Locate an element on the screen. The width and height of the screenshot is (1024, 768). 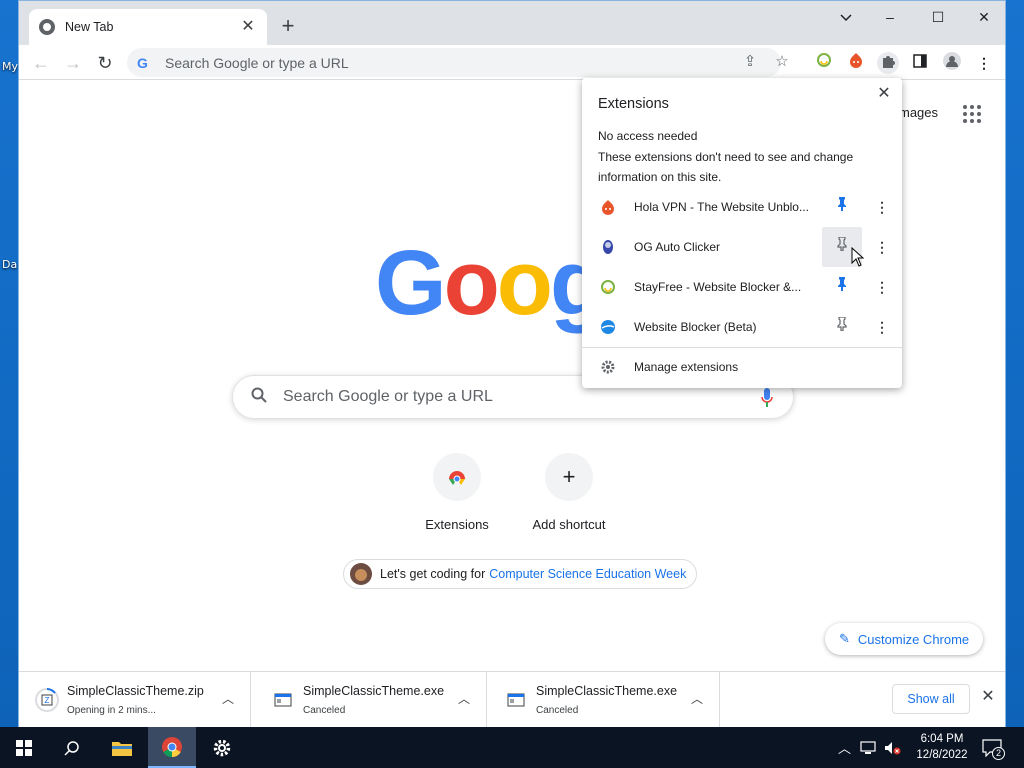
show-all-button: Show all is located at coordinates (931, 699).